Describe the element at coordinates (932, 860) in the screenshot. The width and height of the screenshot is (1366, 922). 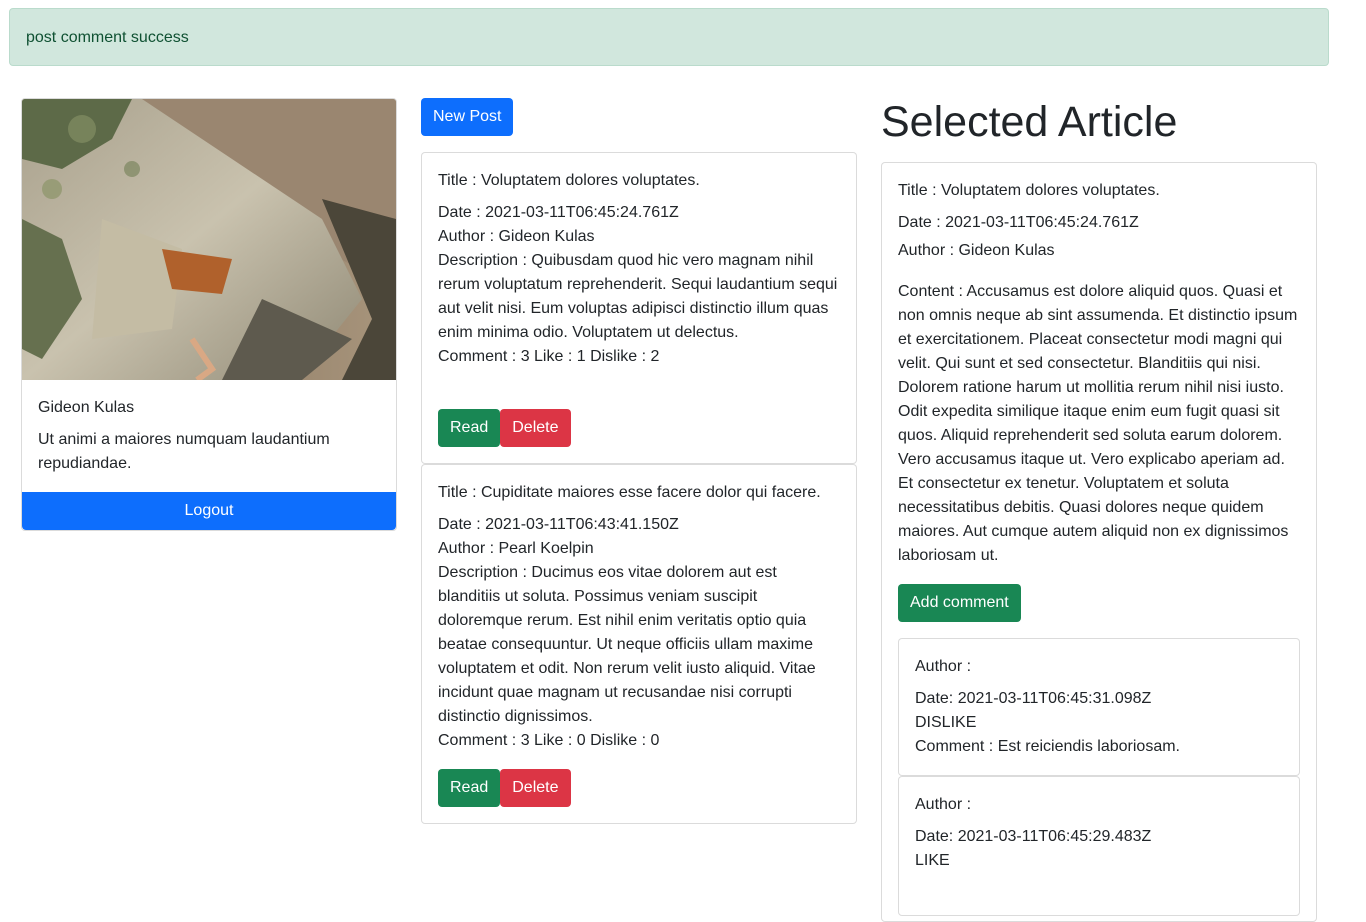
I see `comment-reaction: LIKE` at that location.